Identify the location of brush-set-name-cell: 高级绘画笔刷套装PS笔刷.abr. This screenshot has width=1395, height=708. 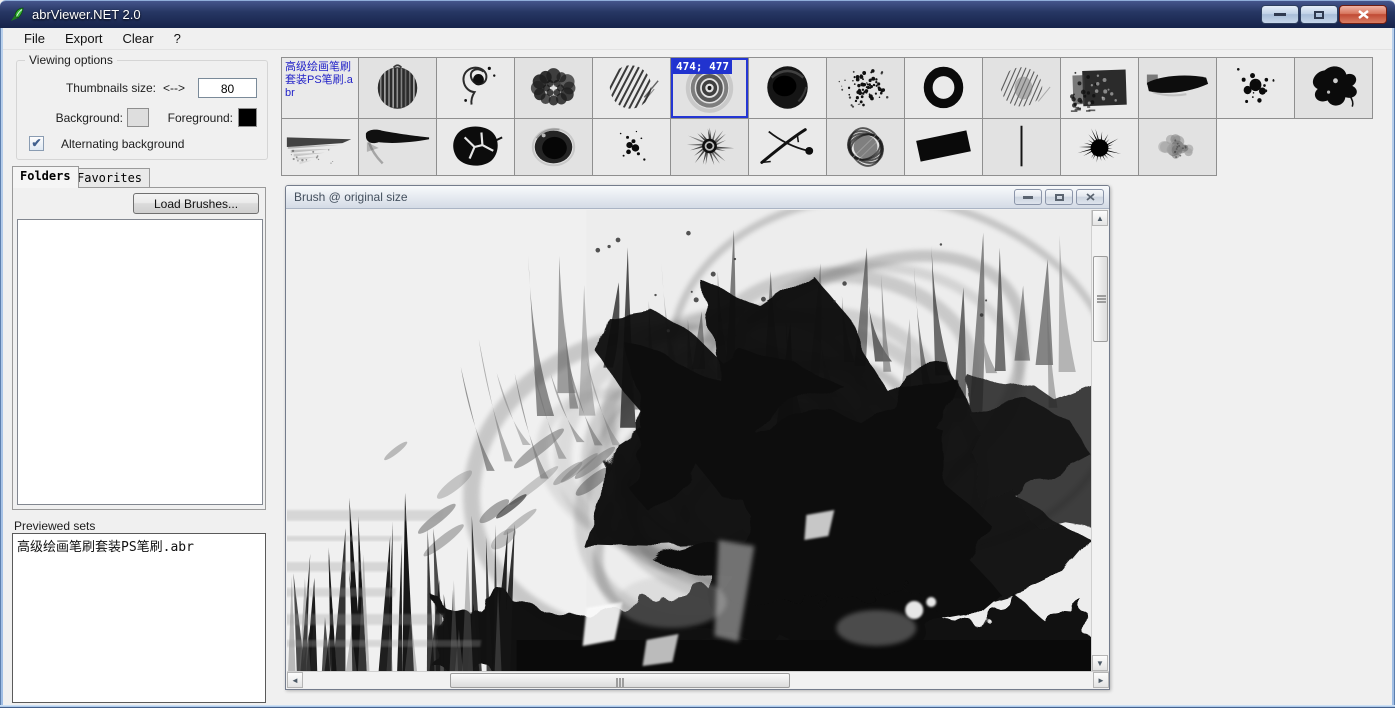
(320, 88).